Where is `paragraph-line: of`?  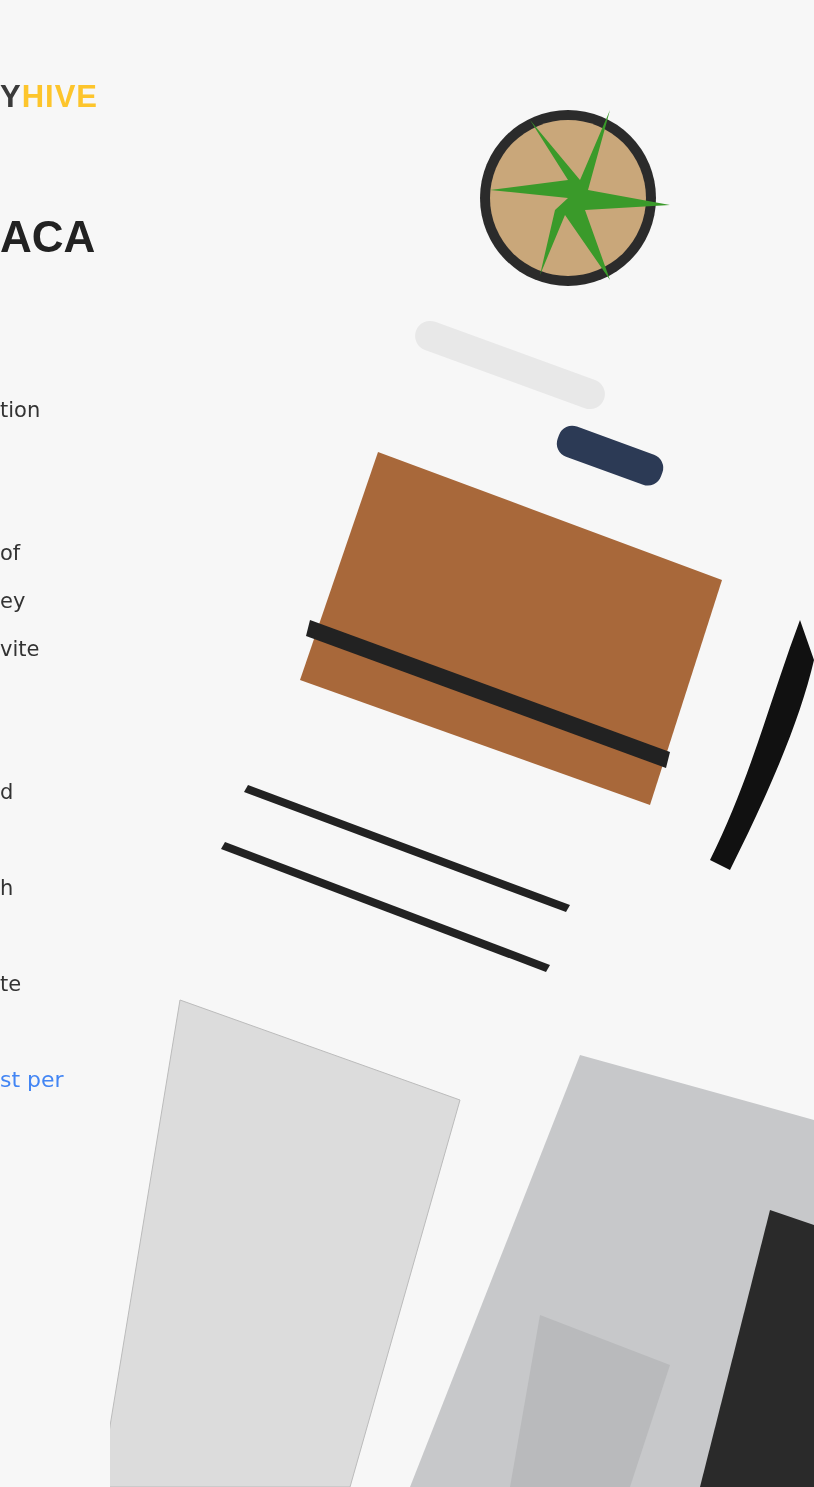 paragraph-line: of is located at coordinates (11, 553).